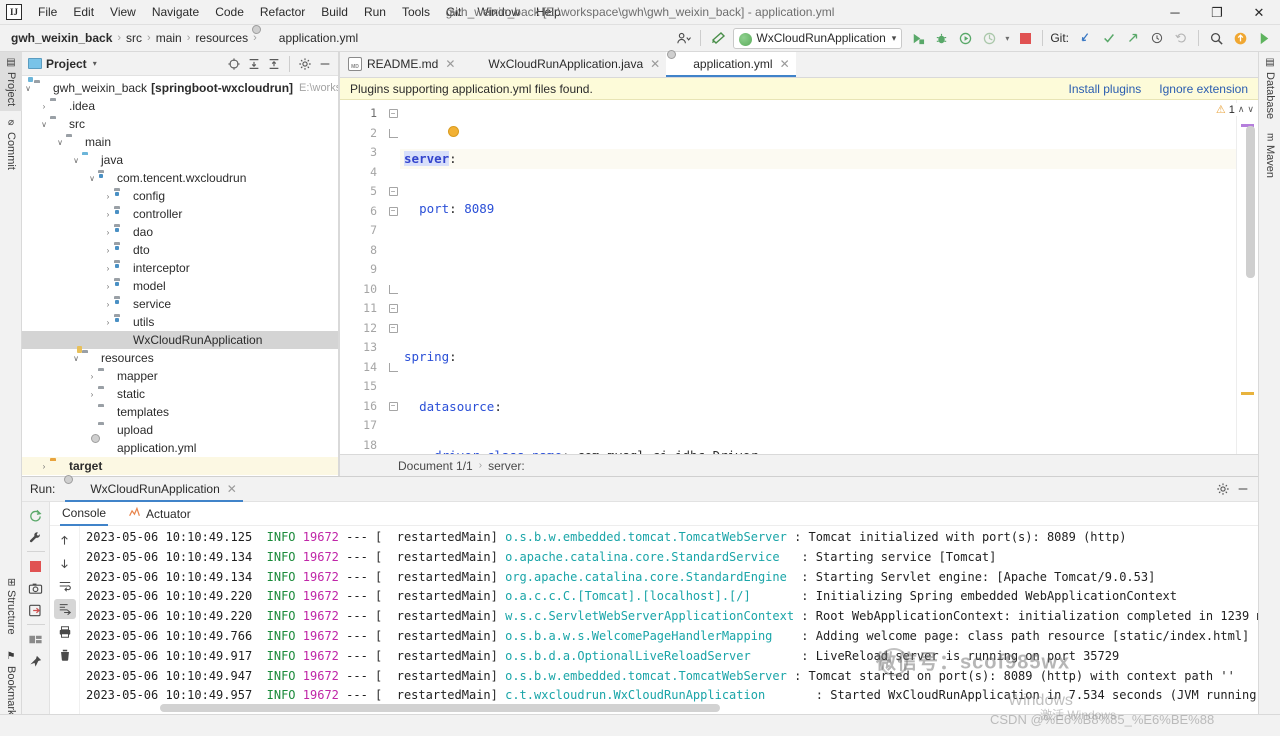 The height and width of the screenshot is (736, 1280). Describe the element at coordinates (36, 566) in the screenshot. I see `stop-icon` at that location.